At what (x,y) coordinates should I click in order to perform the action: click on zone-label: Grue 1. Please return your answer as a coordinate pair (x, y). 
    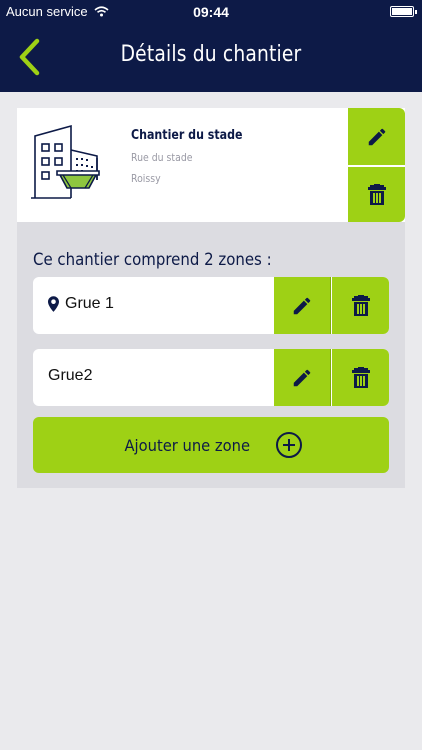
    Looking at the image, I should click on (81, 304).